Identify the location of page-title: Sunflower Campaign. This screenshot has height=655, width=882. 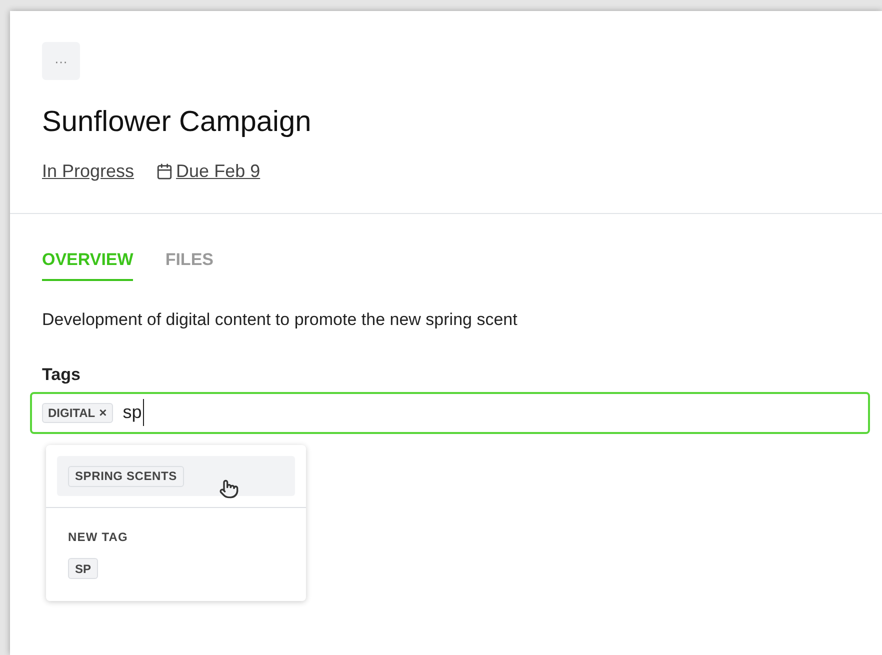
(177, 122).